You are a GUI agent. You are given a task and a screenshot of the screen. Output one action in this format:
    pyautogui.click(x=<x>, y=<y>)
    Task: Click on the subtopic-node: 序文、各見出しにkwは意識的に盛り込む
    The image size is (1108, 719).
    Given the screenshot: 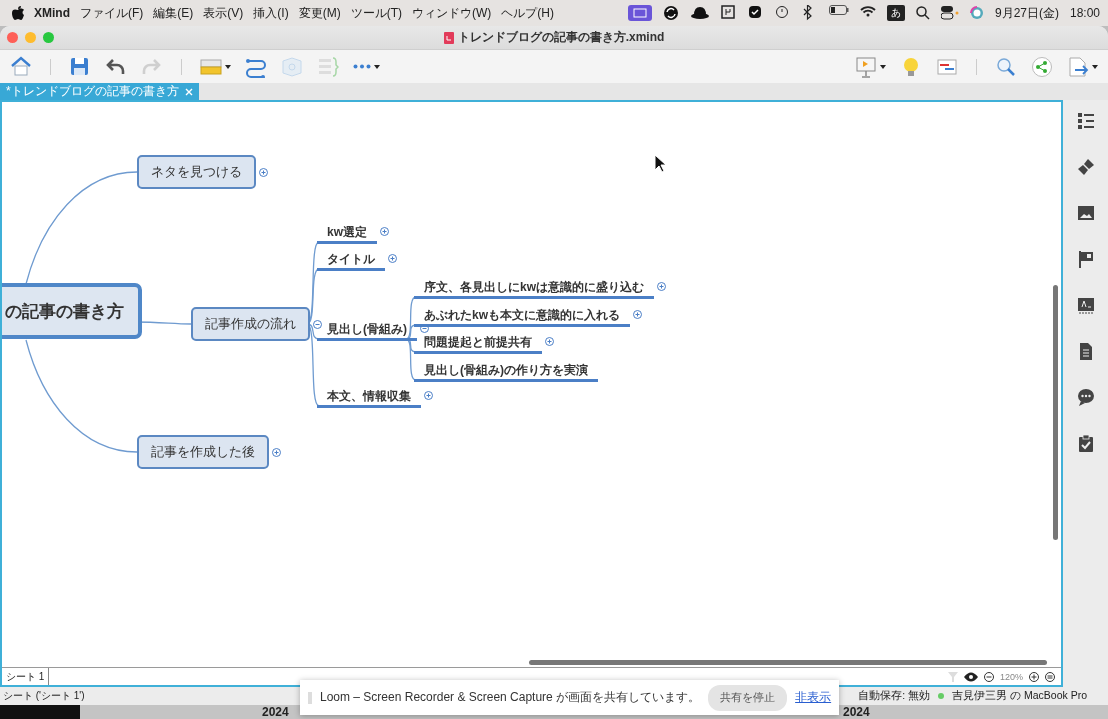 What is the action you would take?
    pyautogui.click(x=534, y=289)
    